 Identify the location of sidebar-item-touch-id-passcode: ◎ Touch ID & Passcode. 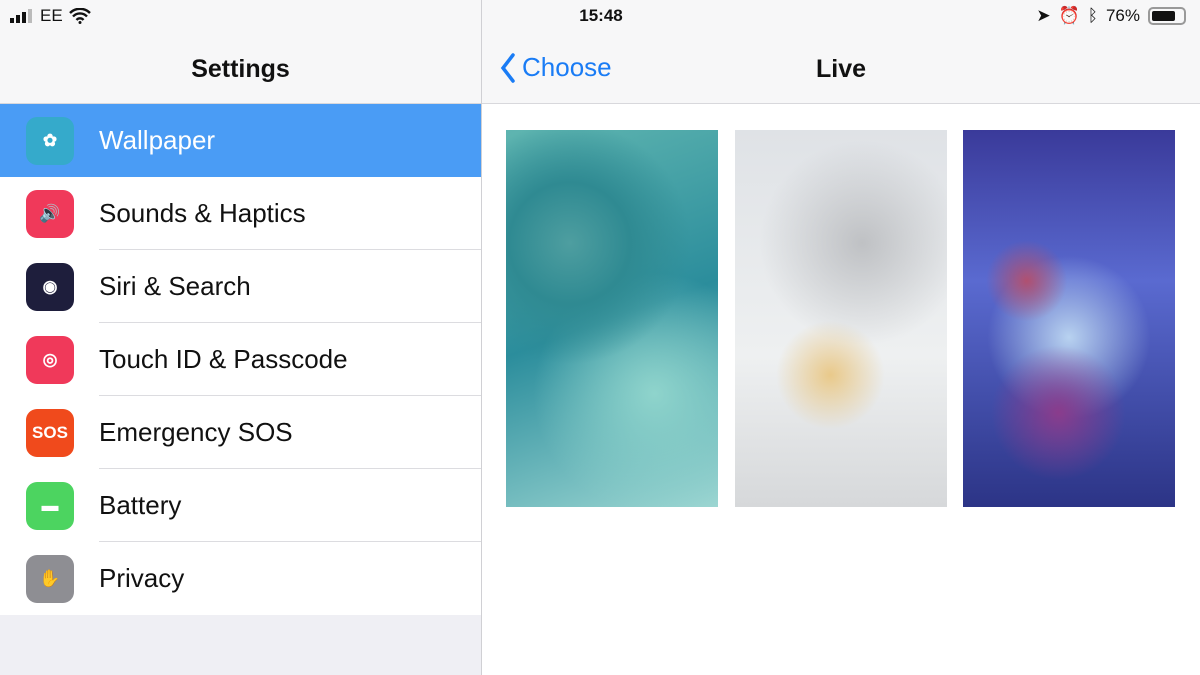
(240, 359).